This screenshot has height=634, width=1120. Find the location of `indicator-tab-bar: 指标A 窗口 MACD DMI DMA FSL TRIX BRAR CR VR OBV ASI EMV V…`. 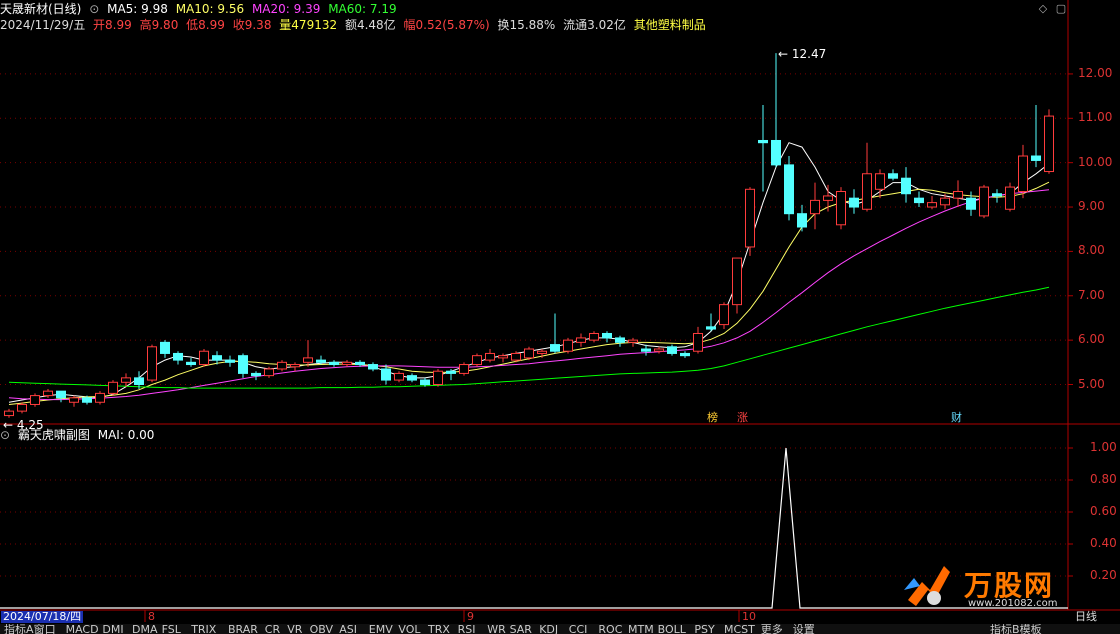

indicator-tab-bar: 指标A 窗口 MACD DMI DMA FSL TRIX BRAR CR VR OBV ASI EMV V… is located at coordinates (560, 629).